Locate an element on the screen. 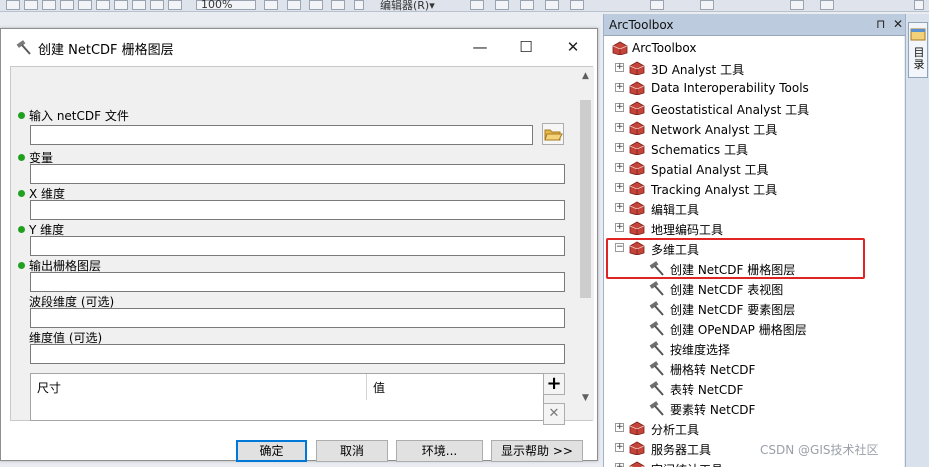  tool-item: 表转 NetCDF is located at coordinates (754, 388).